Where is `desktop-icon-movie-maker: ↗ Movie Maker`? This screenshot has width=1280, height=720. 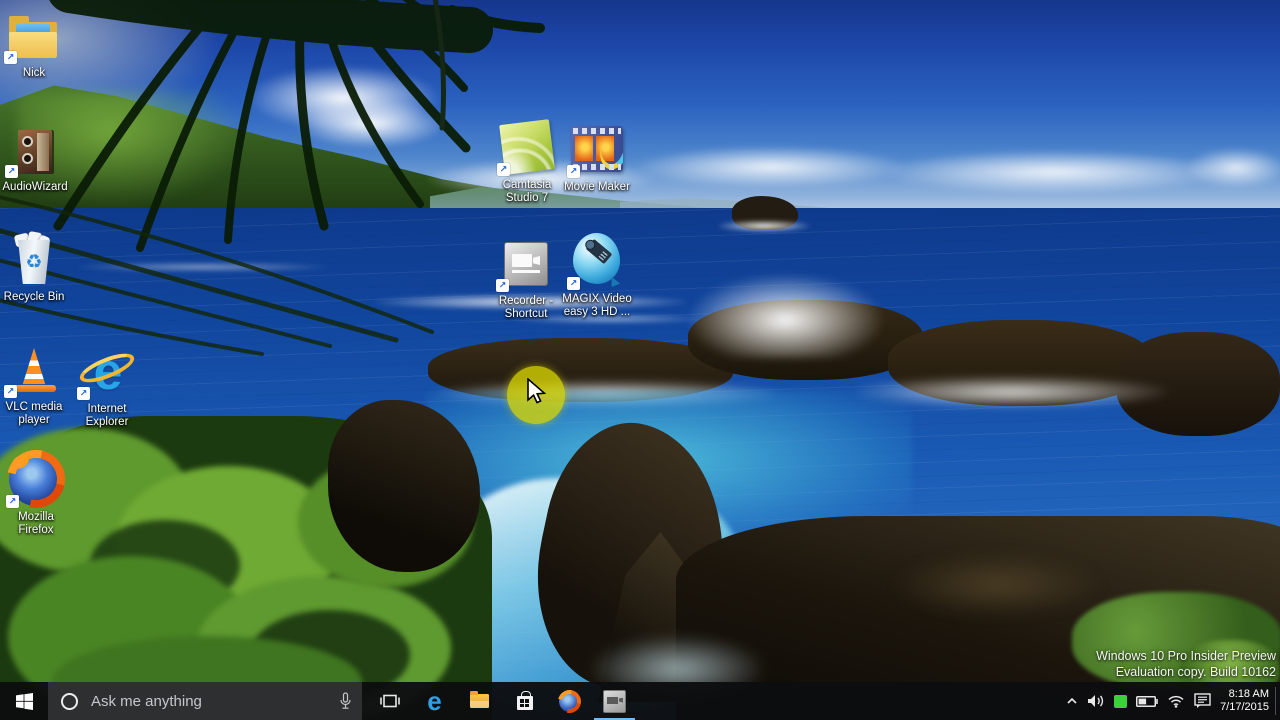
desktop-icon-movie-maker: ↗ Movie Maker is located at coordinates (597, 158).